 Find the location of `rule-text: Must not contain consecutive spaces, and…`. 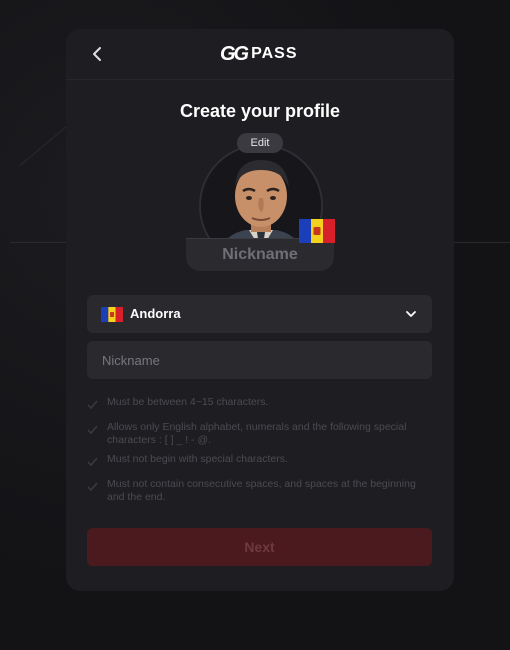

rule-text: Must not contain consecutive spaces, and… is located at coordinates (261, 490).